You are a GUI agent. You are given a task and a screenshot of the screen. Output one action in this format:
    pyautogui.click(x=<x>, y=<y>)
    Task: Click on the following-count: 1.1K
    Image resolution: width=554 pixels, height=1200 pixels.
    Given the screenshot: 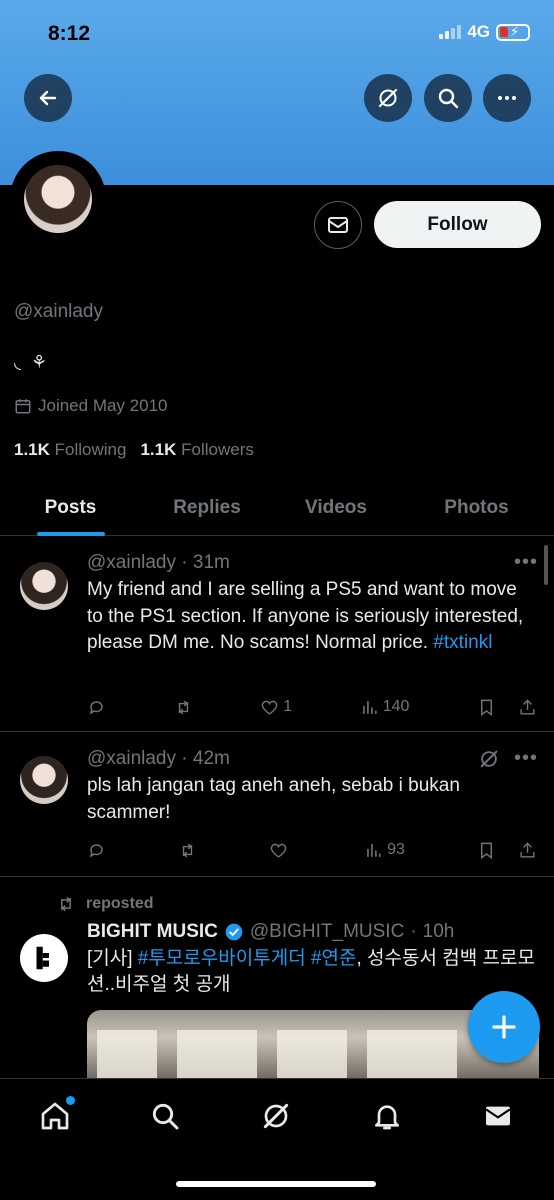 What is the action you would take?
    pyautogui.click(x=32, y=449)
    